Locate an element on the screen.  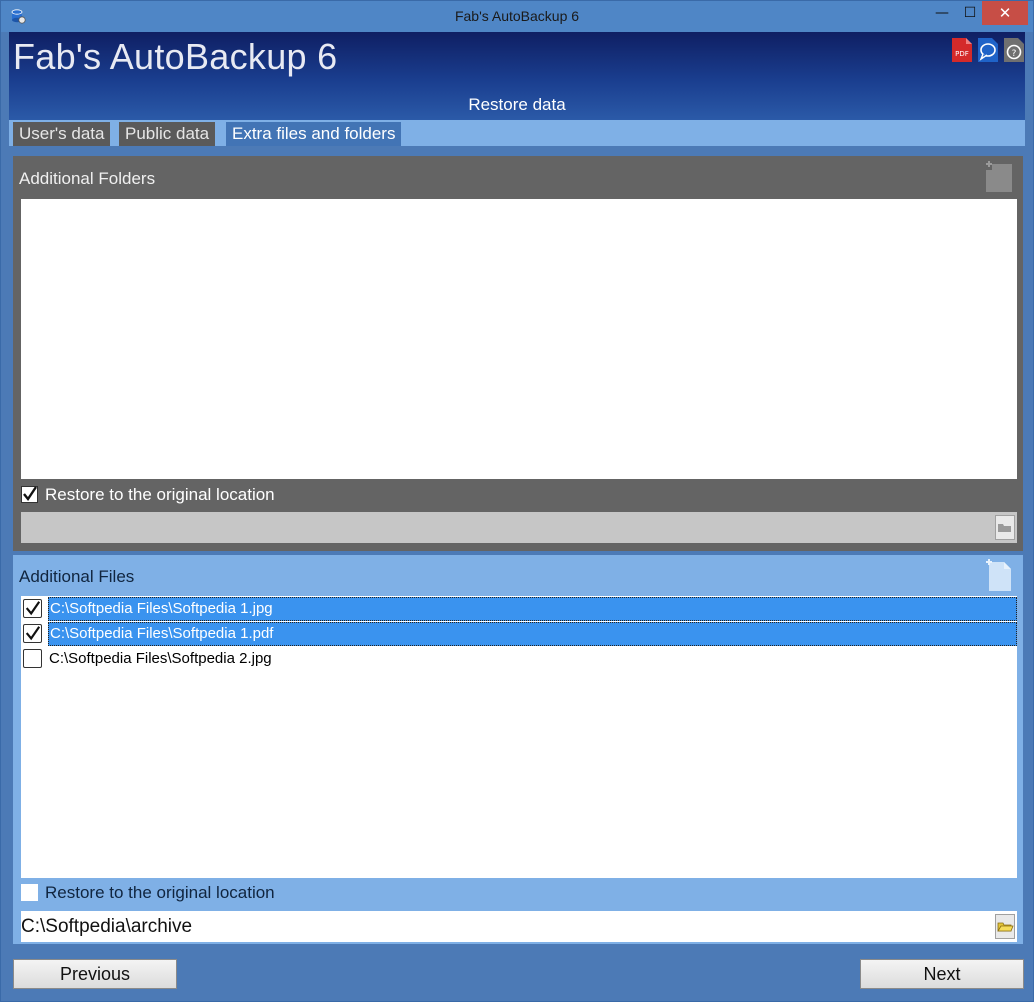
files-browse-button is located at coordinates (1005, 926).